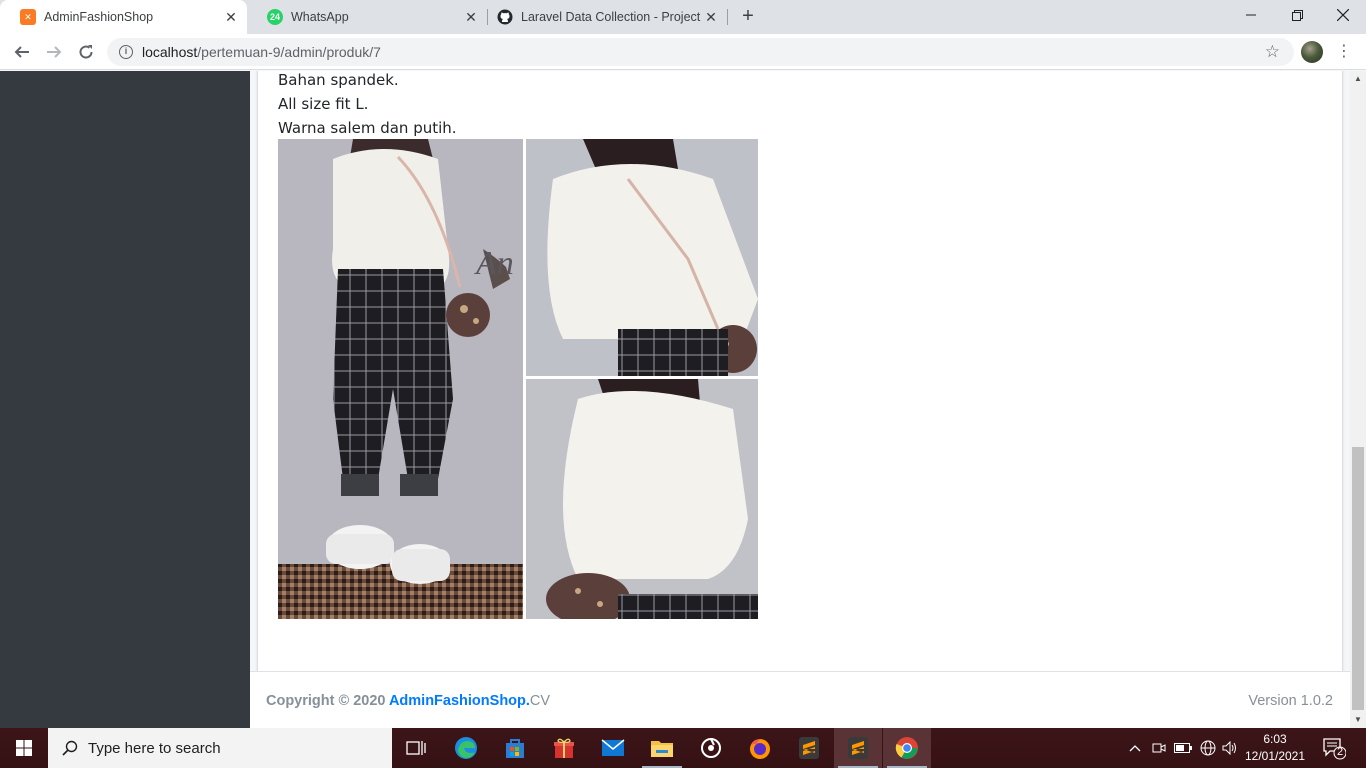 Image resolution: width=1366 pixels, height=768 pixels. I want to click on media-player-icon, so click(711, 748).